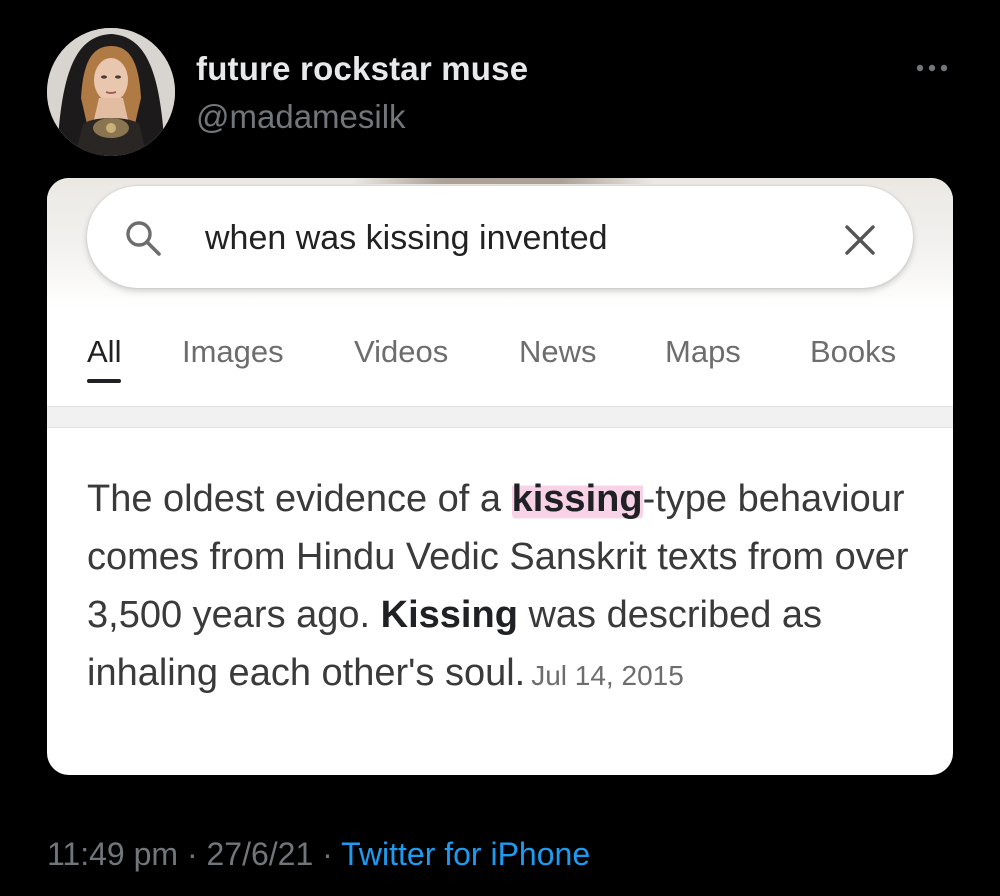  Describe the element at coordinates (401, 352) in the screenshot. I see `tab-videos: Videos` at that location.